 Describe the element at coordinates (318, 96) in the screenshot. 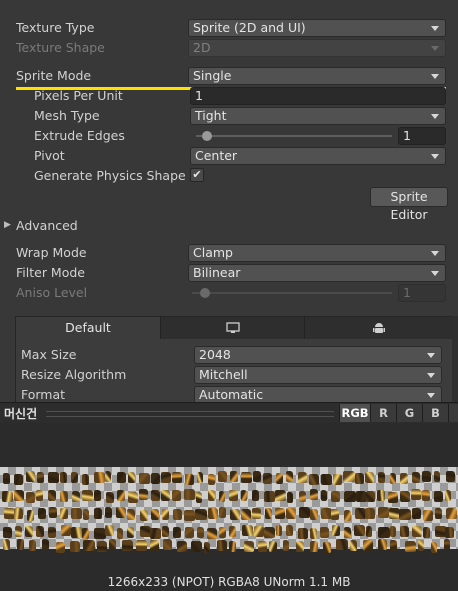

I see `pixels-per-unit-input: 1` at that location.